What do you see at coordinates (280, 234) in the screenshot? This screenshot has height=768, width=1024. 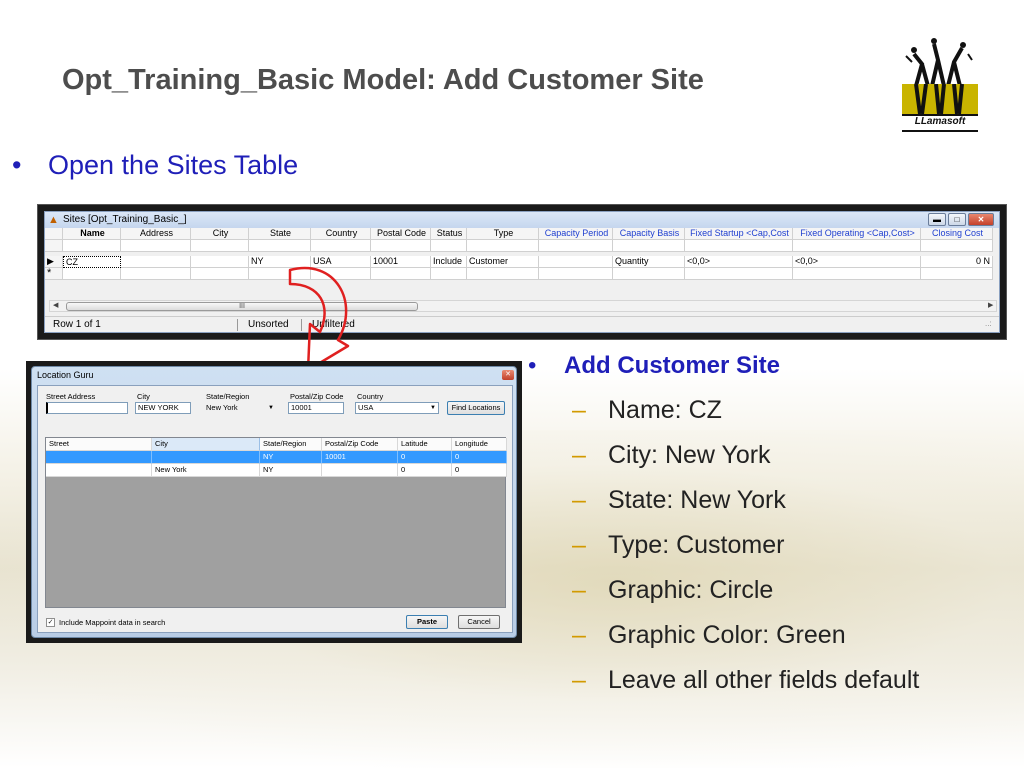 I see `col-header-state: State` at bounding box center [280, 234].